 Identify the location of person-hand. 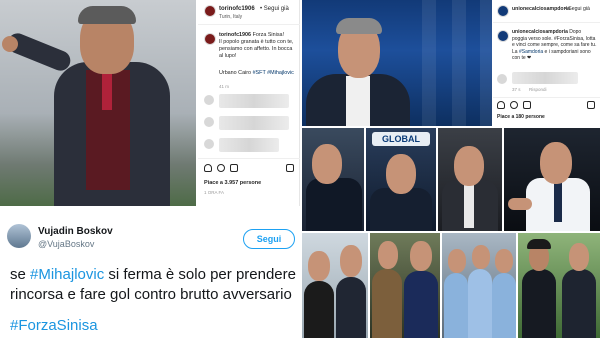
(520, 204).